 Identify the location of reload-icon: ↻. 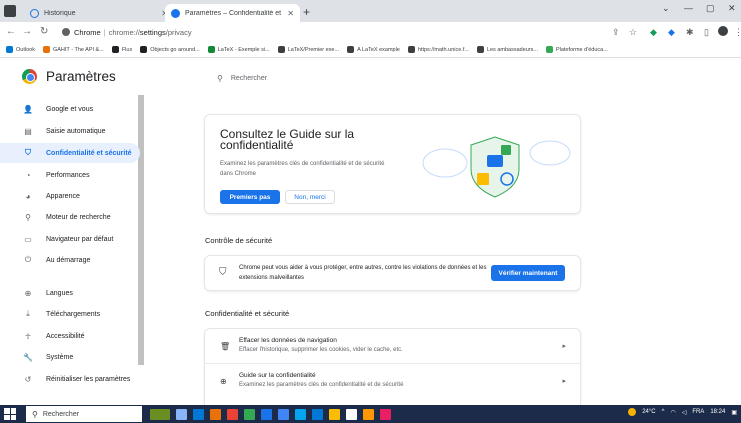
(44, 31).